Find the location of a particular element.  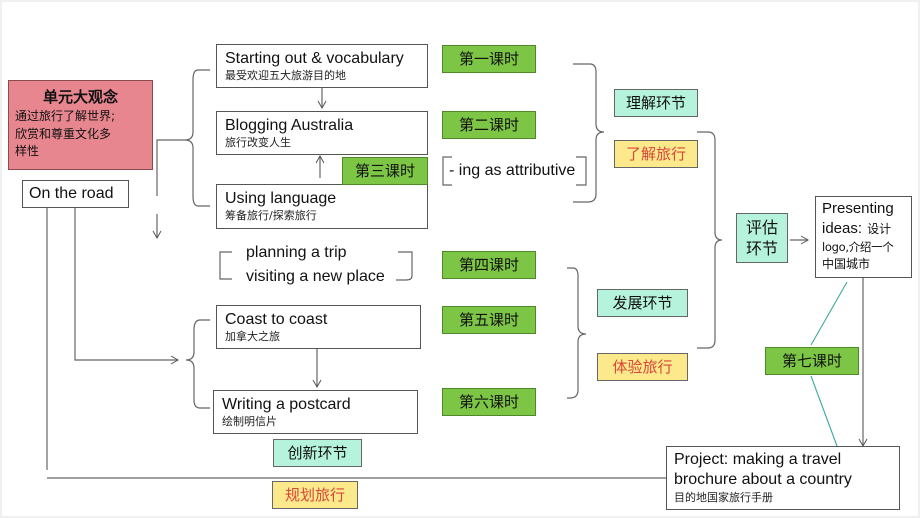

bracket-topics-right is located at coordinates (404, 266).